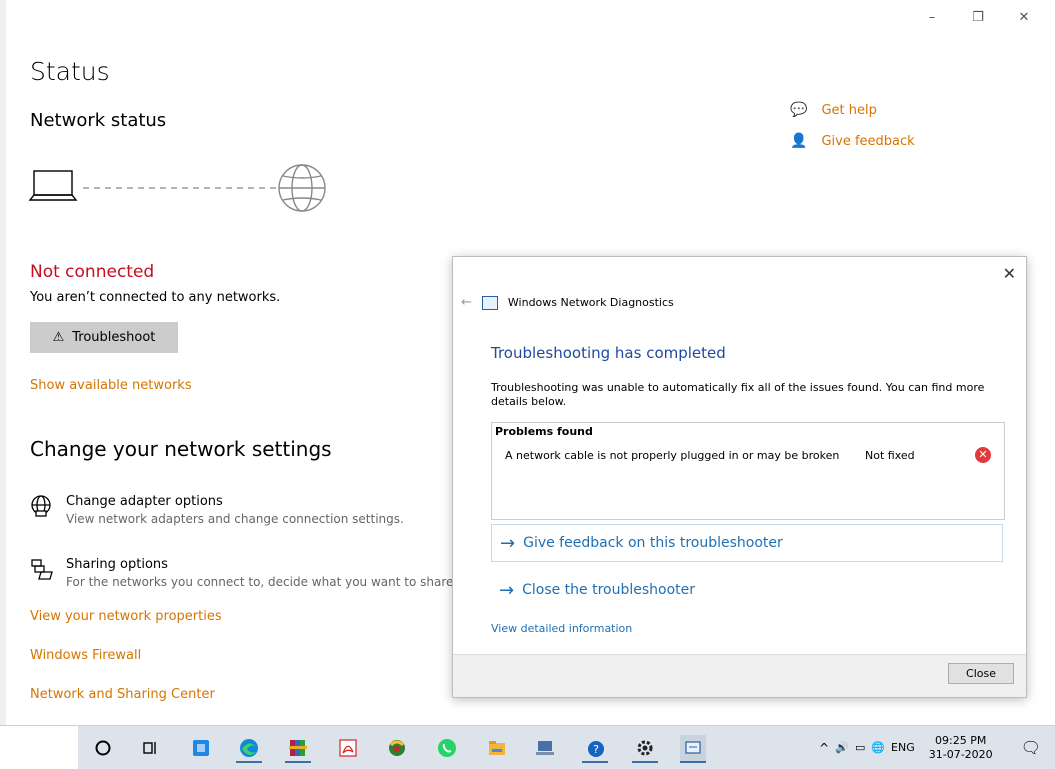  Describe the element at coordinates (693, 749) in the screenshot. I see `network-diagnostics-taskbar-icon` at that location.